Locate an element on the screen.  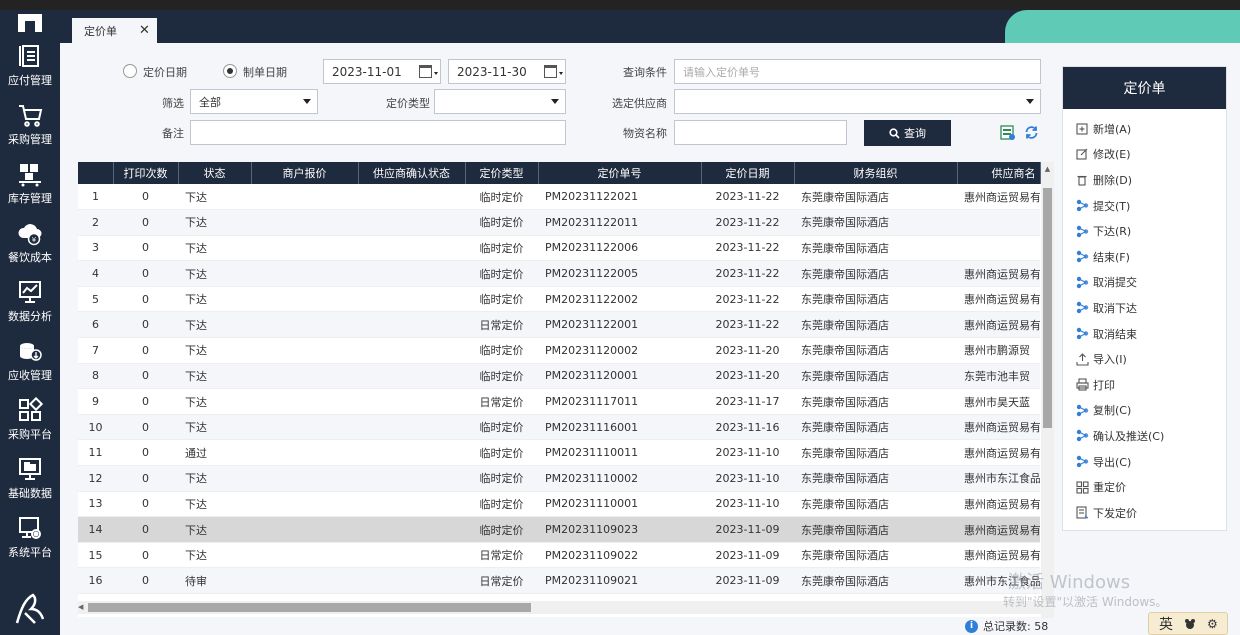
date-from-input: 2023-11-01 is located at coordinates (382, 71).